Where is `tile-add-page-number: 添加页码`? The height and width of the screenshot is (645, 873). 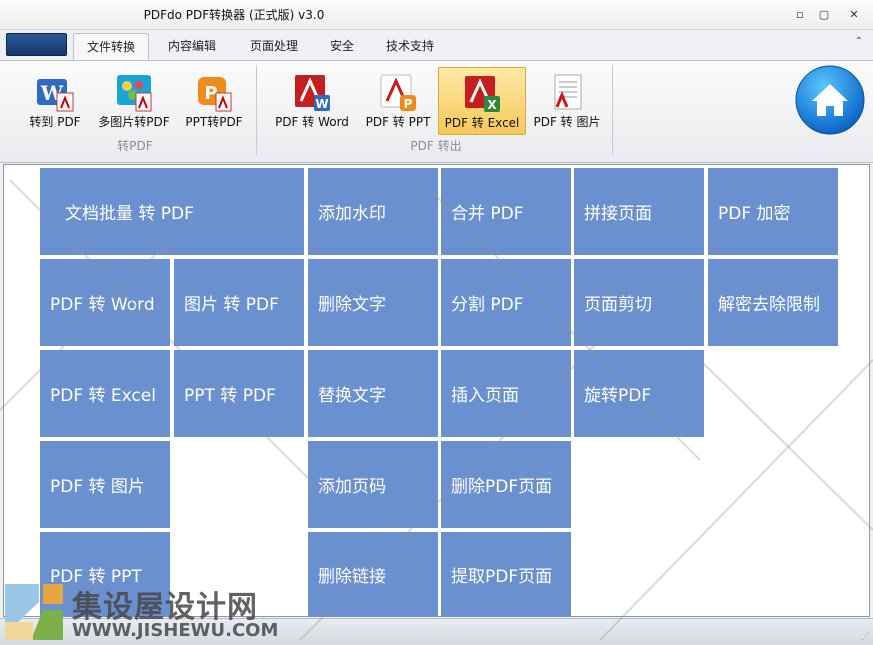
tile-add-page-number: 添加页码 is located at coordinates (373, 484).